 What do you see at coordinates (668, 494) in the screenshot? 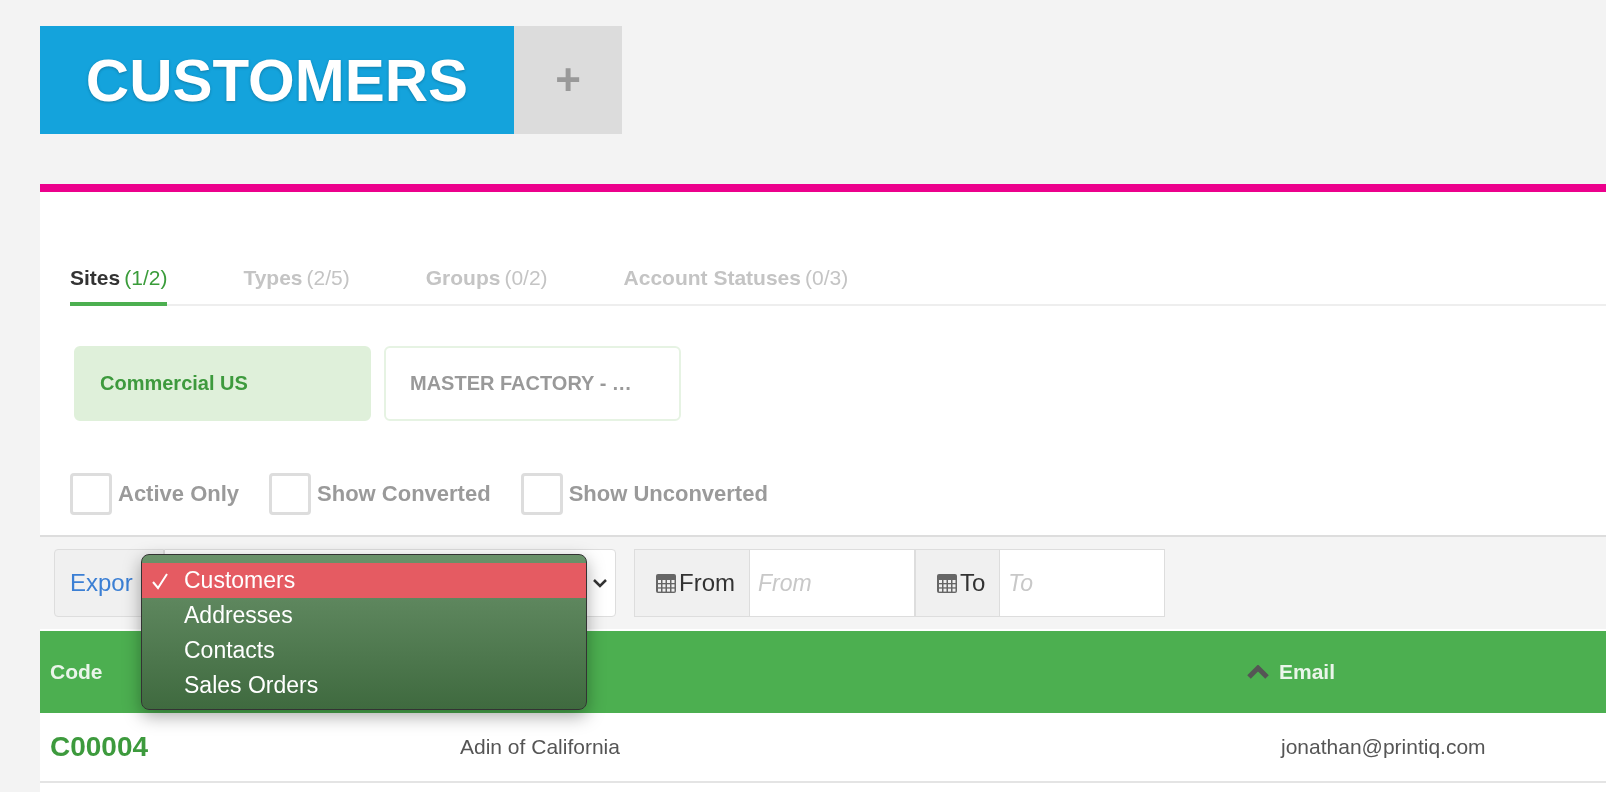
I see `checkbox-label: Show Unconverted` at bounding box center [668, 494].